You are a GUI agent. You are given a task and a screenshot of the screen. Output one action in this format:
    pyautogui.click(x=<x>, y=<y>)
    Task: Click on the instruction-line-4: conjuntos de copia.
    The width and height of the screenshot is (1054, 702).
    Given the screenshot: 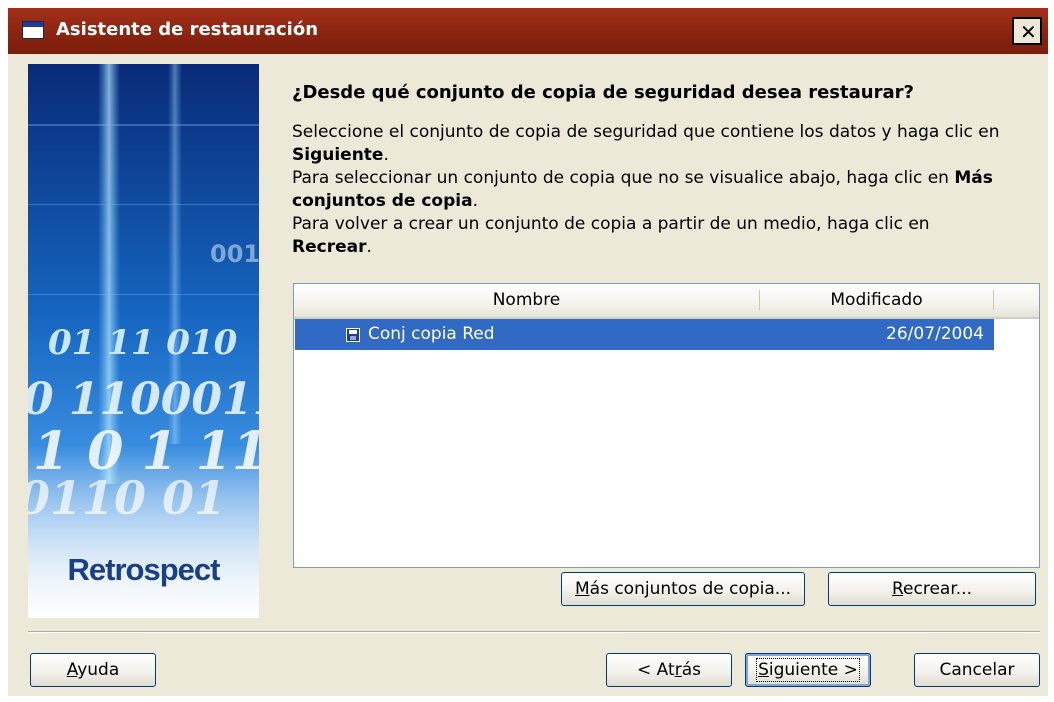 What is the action you would take?
    pyautogui.click(x=385, y=201)
    